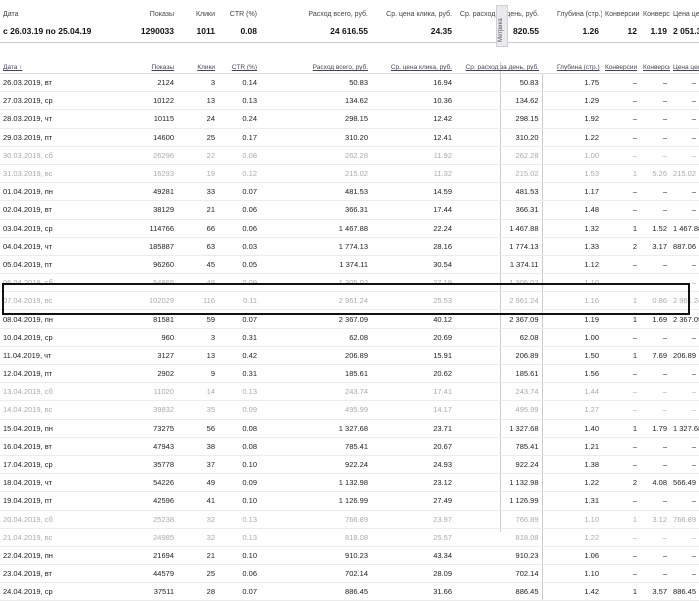 This screenshot has height=601, width=699. Describe the element at coordinates (684, 319) in the screenshot. I see `cell-goal-cost: 2 367.09` at that location.